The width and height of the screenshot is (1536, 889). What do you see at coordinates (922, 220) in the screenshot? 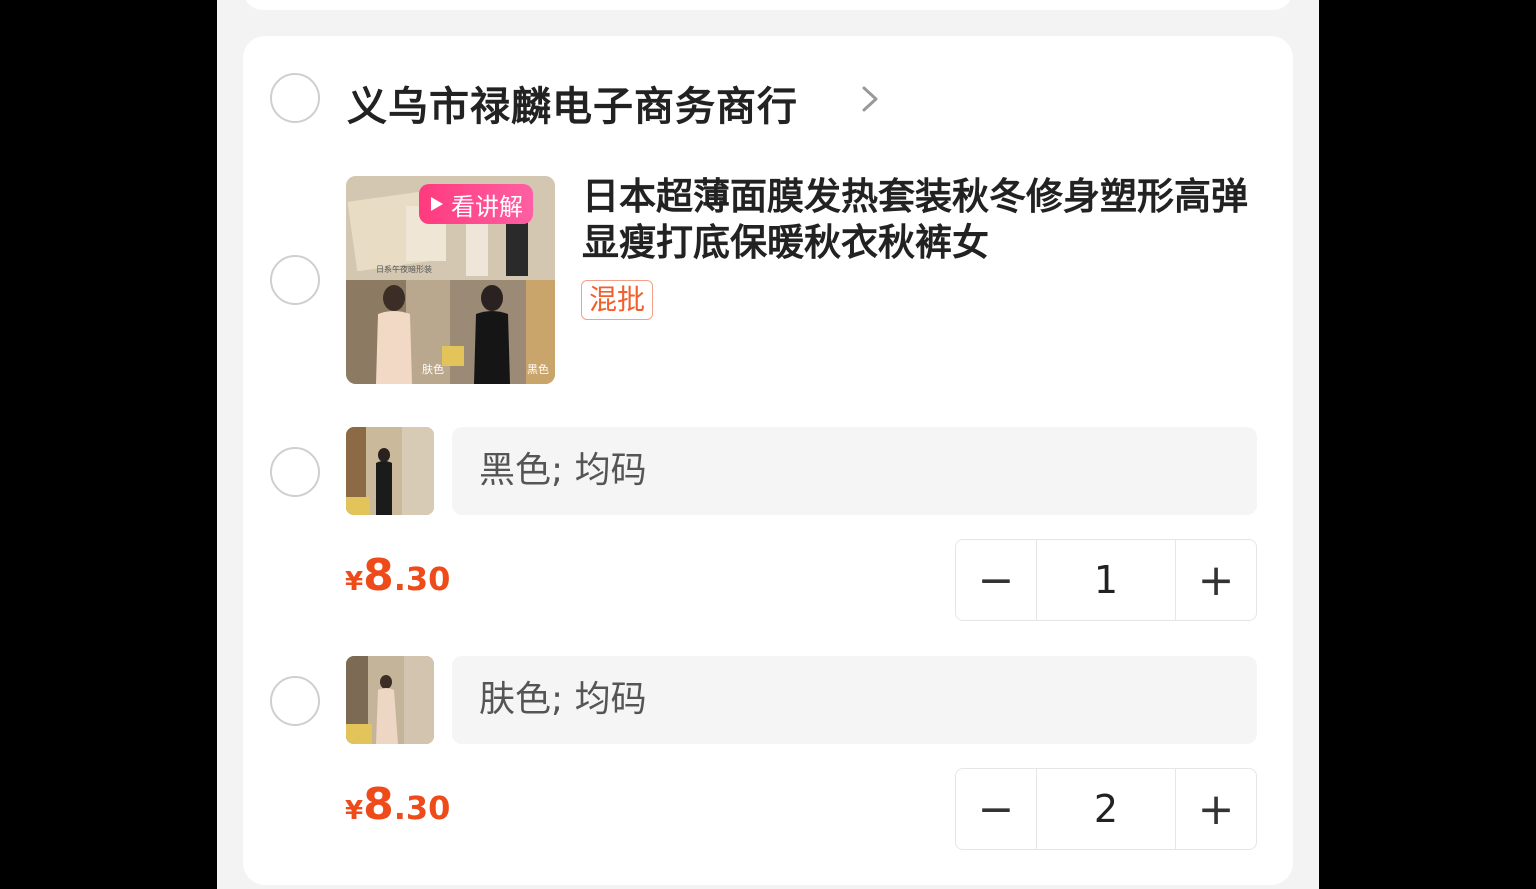
I see `product-title: 日本超薄面膜发热套装秋冬修身塑形高弹显瘦打底保暖秋衣秋裤女` at bounding box center [922, 220].